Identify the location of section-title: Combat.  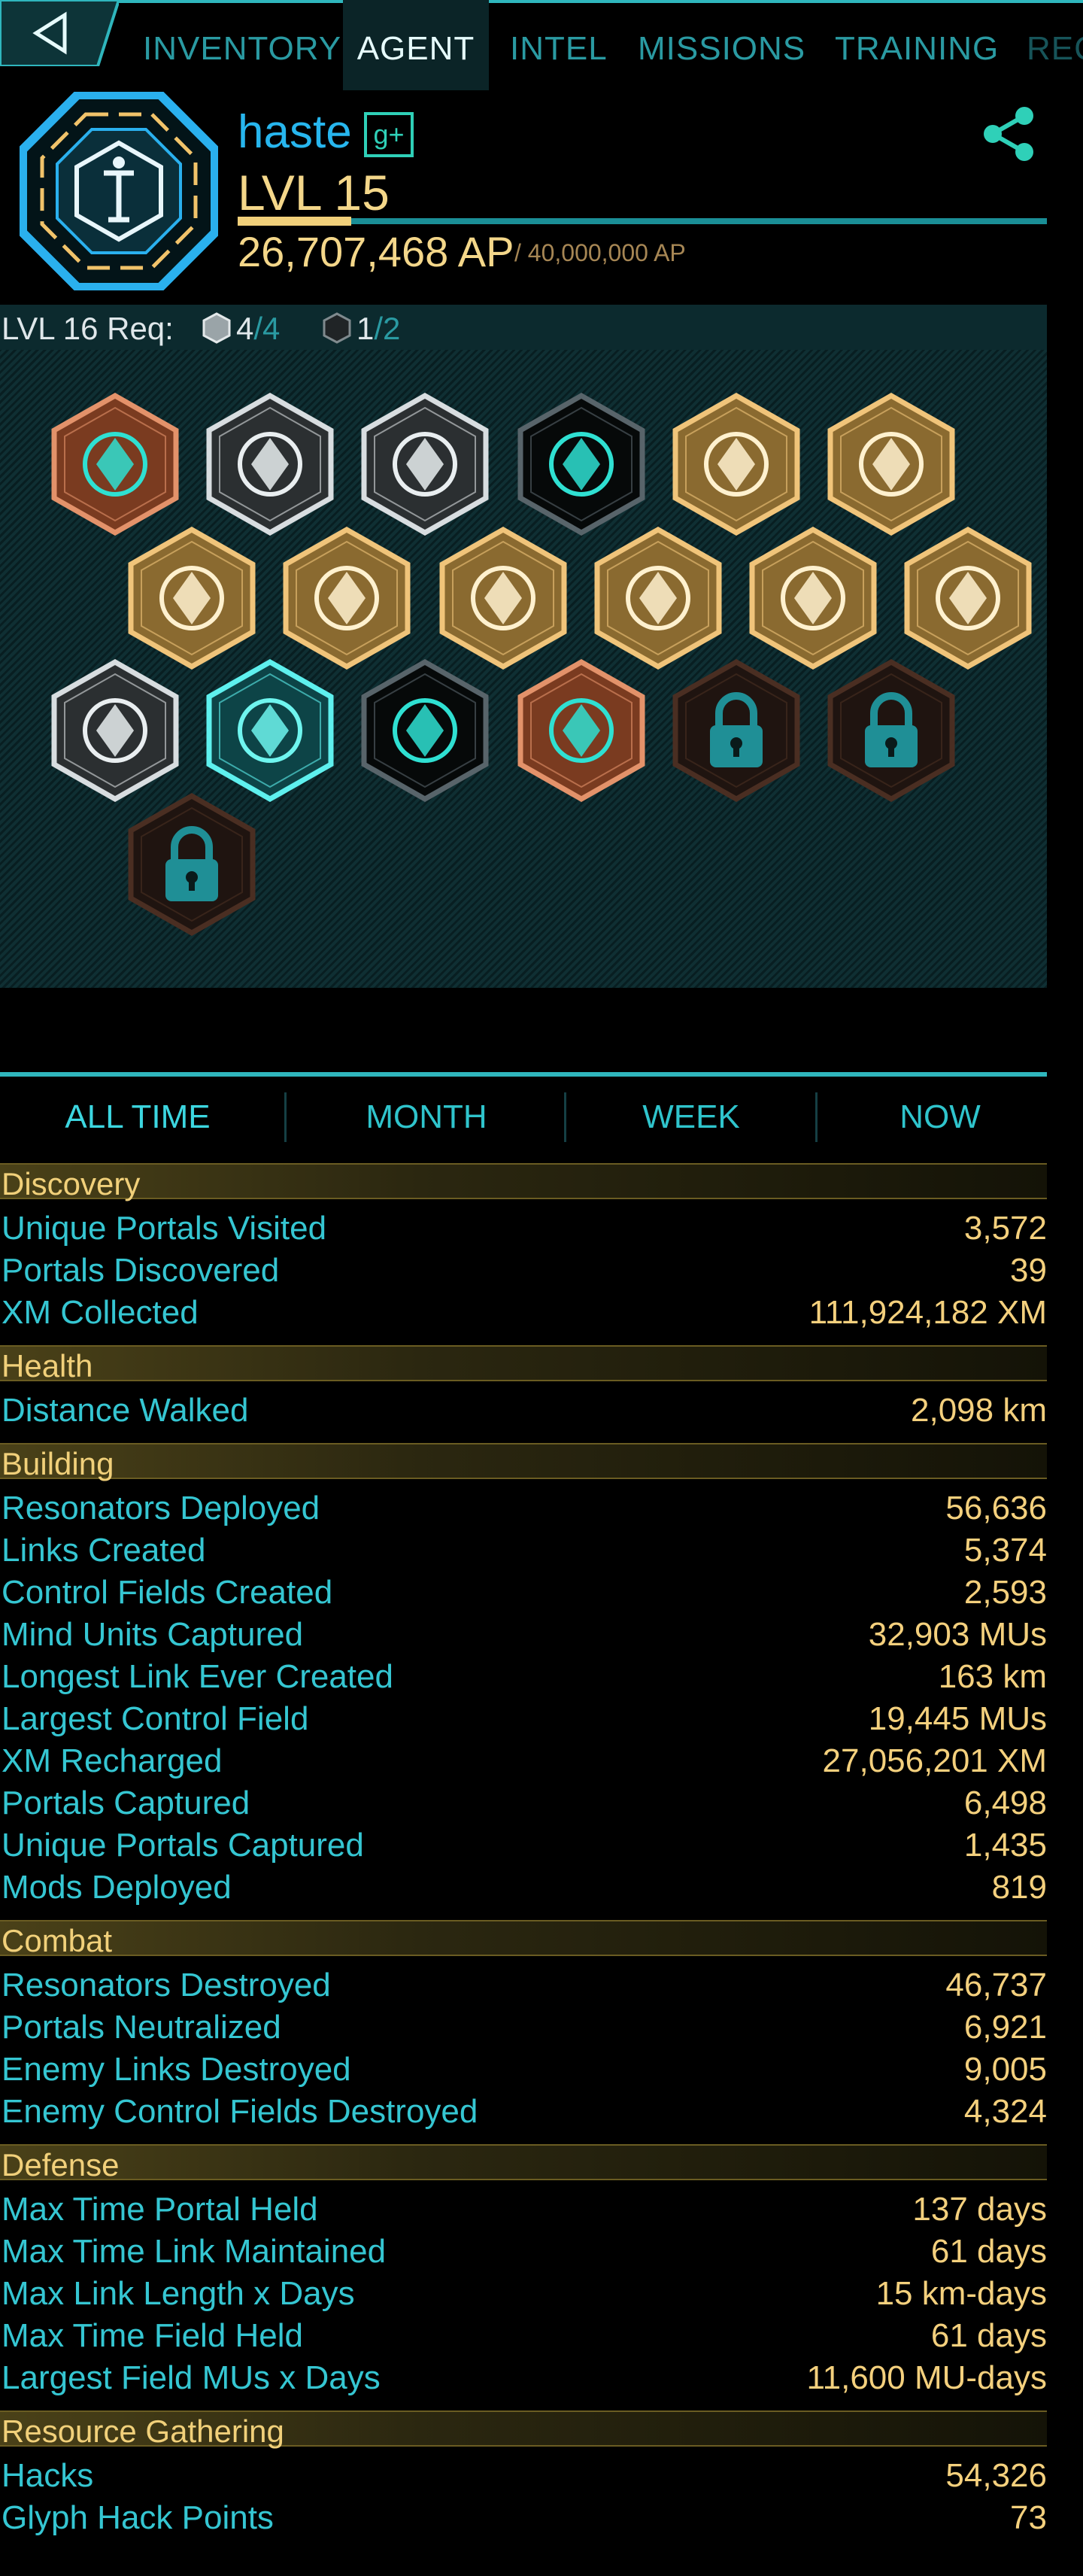
(57, 1941).